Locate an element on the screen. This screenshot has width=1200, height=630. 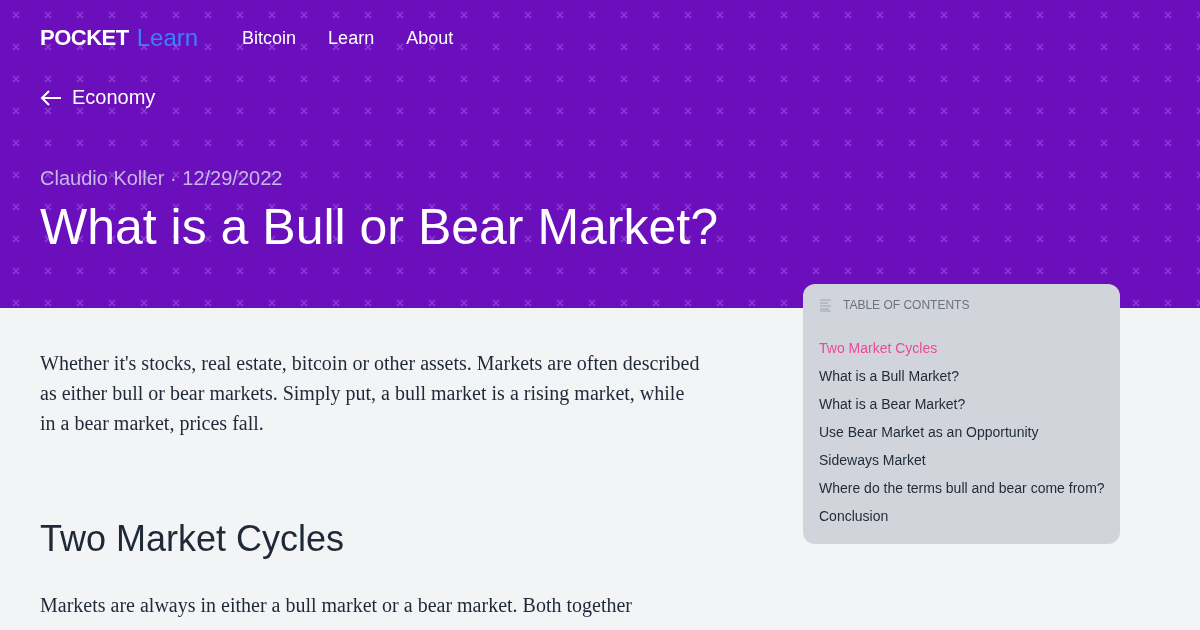
toc-link: What is a Bear Market? is located at coordinates (961, 404).